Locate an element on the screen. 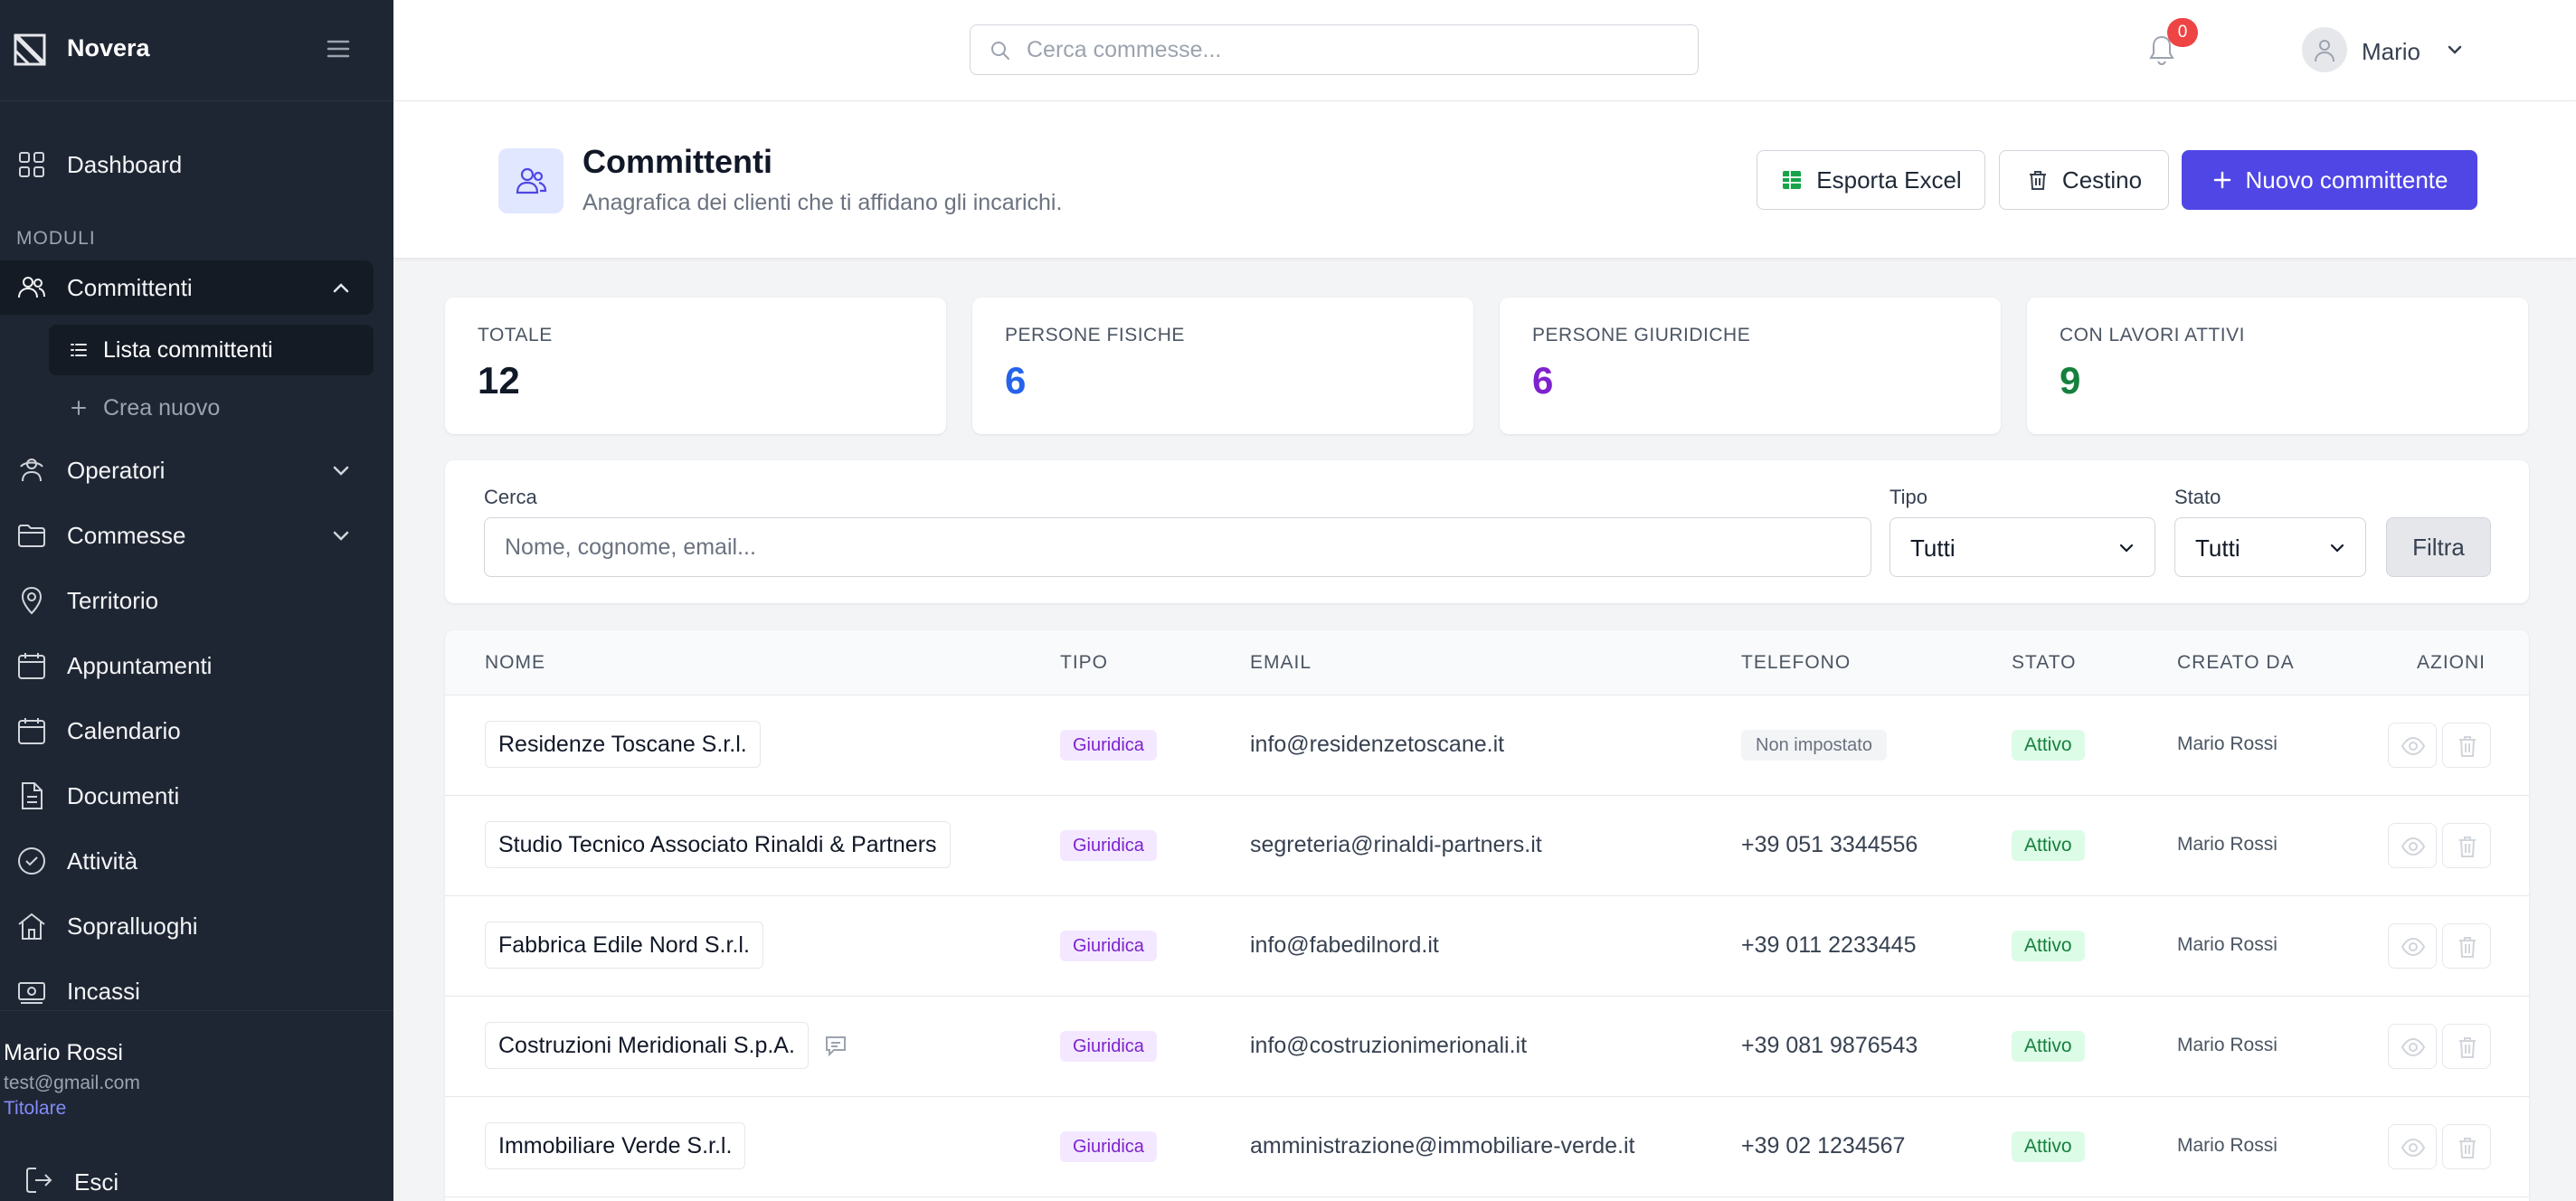  map-pin-icon is located at coordinates (32, 601).